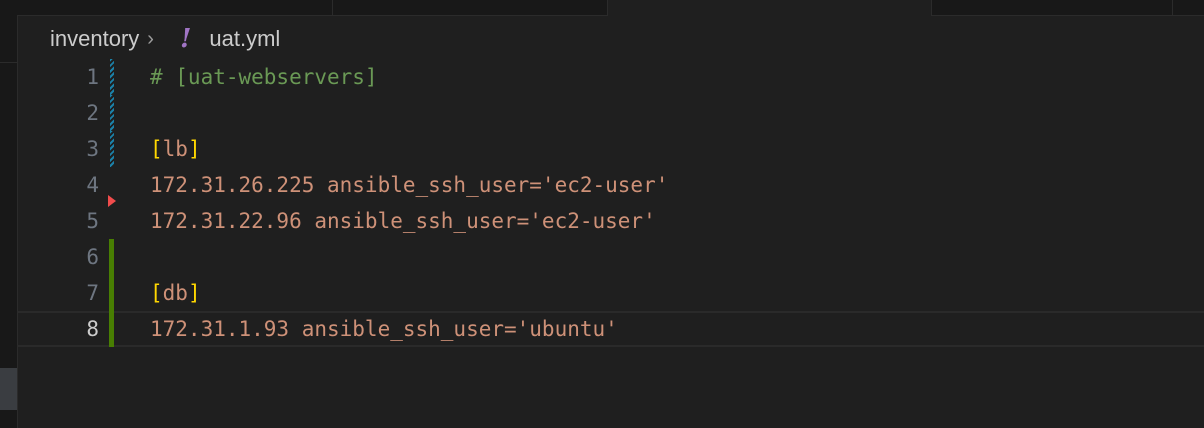 The height and width of the screenshot is (428, 1204). What do you see at coordinates (92, 185) in the screenshot?
I see `line-number: 4` at bounding box center [92, 185].